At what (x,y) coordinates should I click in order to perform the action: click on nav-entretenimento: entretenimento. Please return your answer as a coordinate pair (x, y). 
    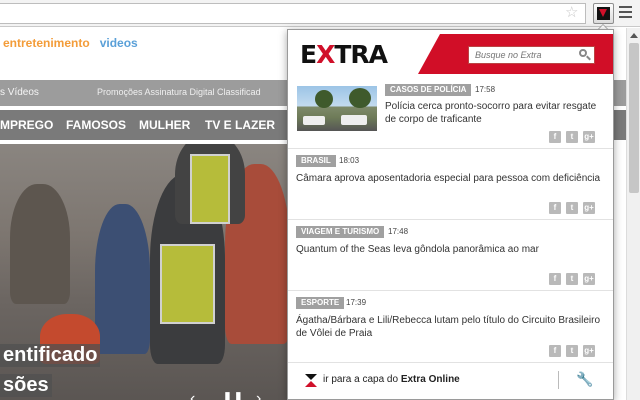
    Looking at the image, I should click on (46, 43).